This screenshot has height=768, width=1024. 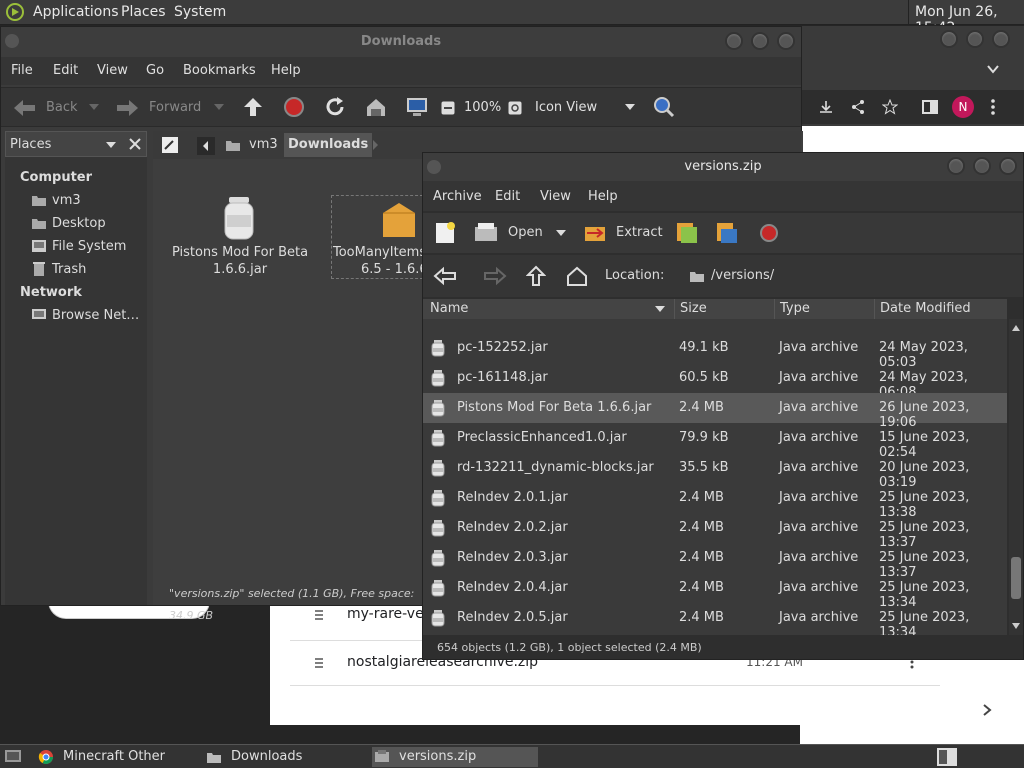 What do you see at coordinates (135, 144) in the screenshot?
I see `close-icon` at bounding box center [135, 144].